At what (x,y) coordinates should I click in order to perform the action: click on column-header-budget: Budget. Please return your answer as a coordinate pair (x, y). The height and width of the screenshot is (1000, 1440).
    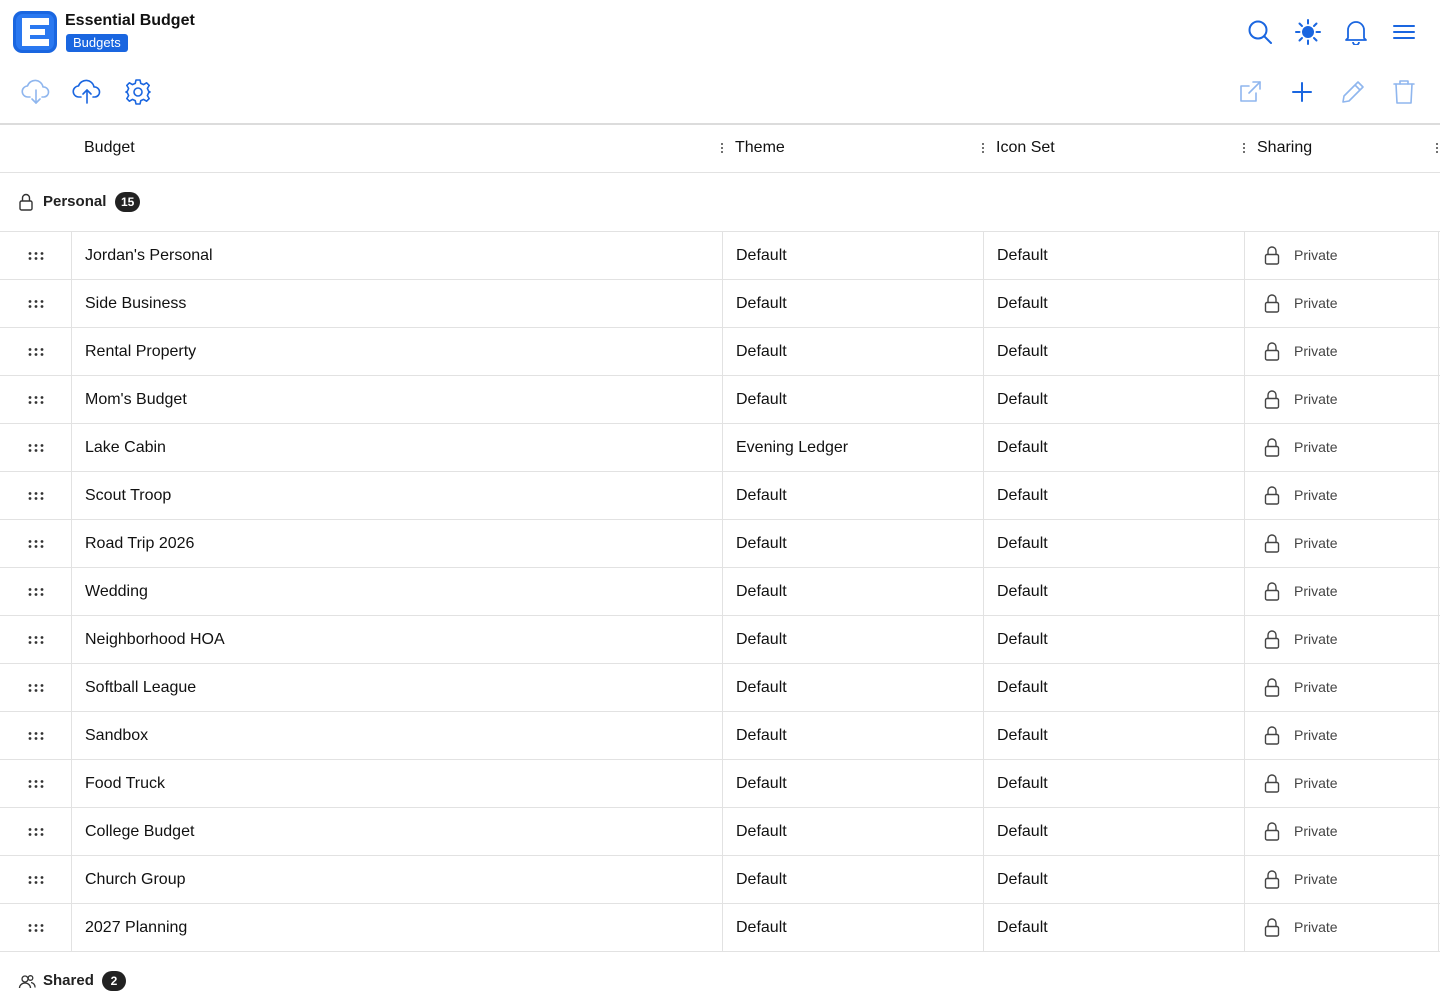
    Looking at the image, I should click on (109, 149).